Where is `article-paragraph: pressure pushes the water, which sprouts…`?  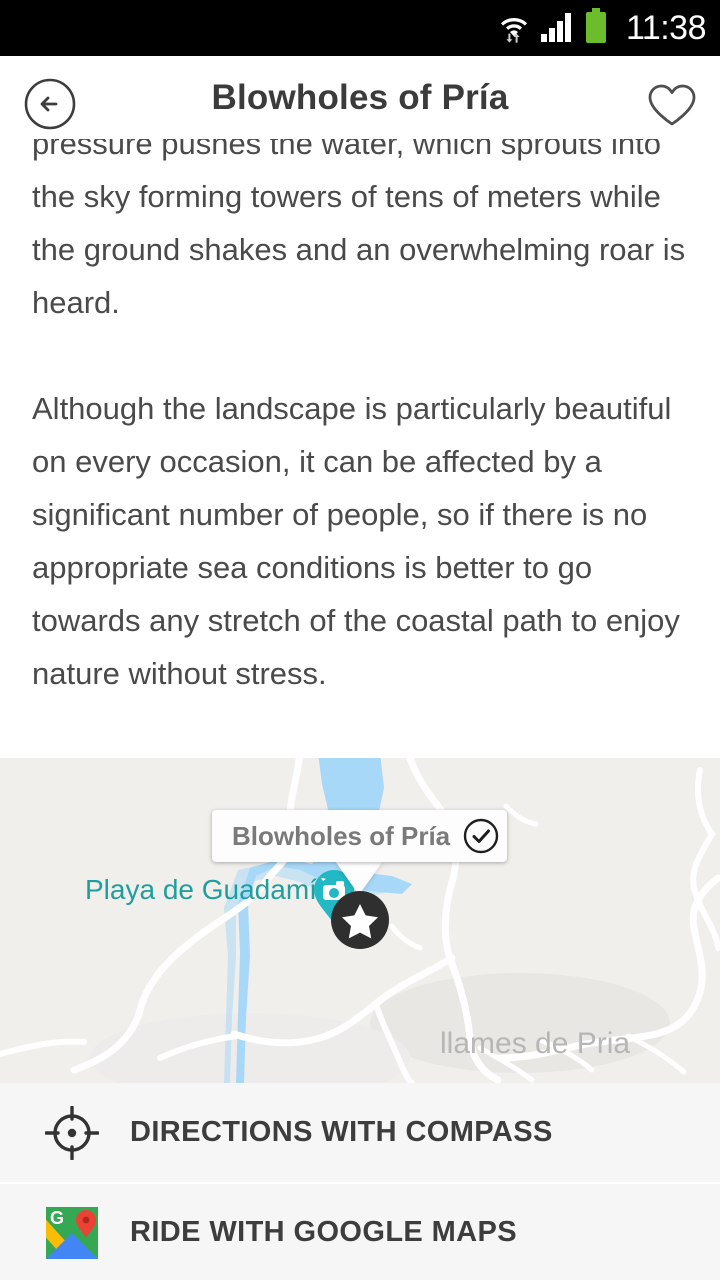 article-paragraph: pressure pushes the water, which sprouts… is located at coordinates (359, 229).